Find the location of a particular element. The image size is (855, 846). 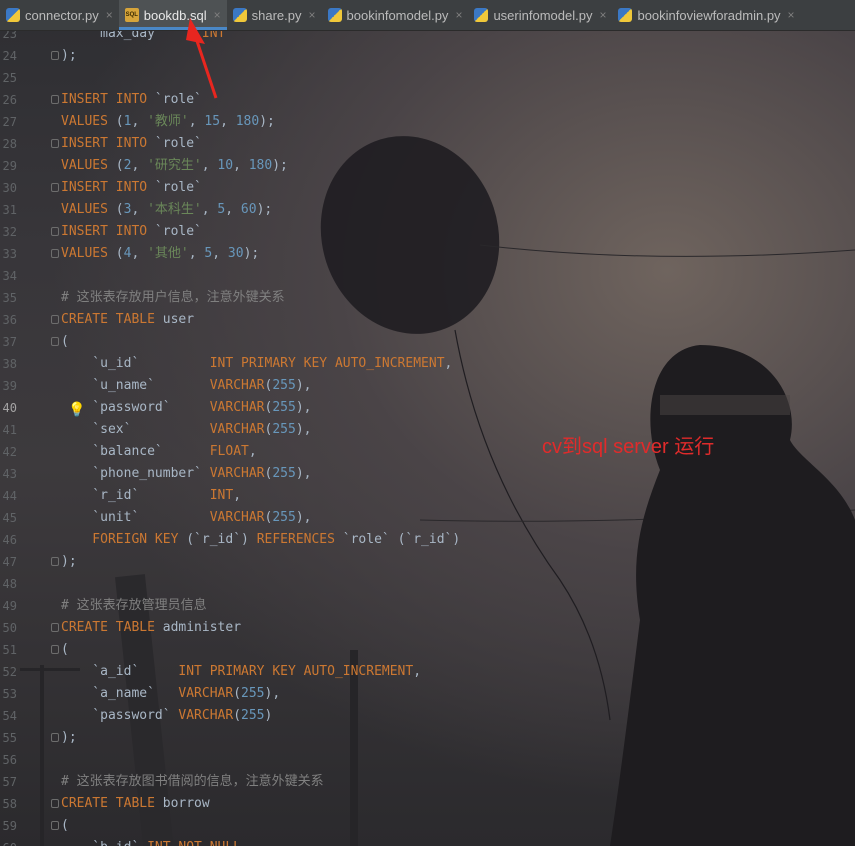

tab-bookinfoviewforadmin-py: bookinfoviewforadmin.py × is located at coordinates (706, 15).